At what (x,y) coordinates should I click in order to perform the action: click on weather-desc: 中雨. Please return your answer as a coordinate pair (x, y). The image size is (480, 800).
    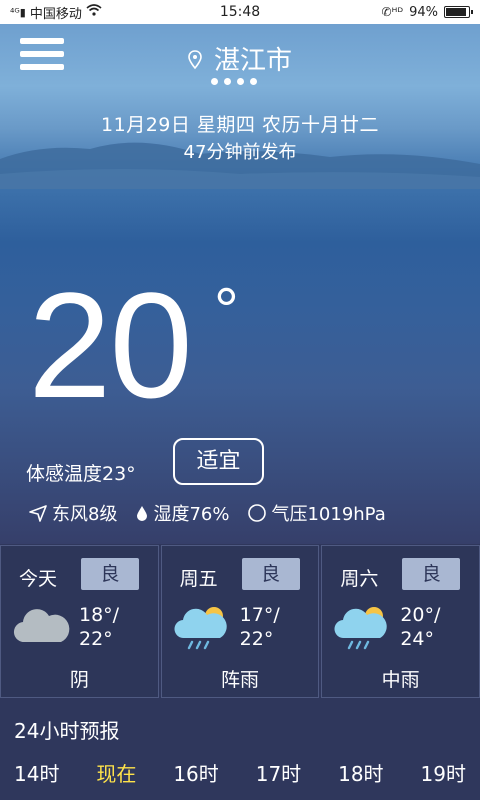
    Looking at the image, I should click on (400, 680).